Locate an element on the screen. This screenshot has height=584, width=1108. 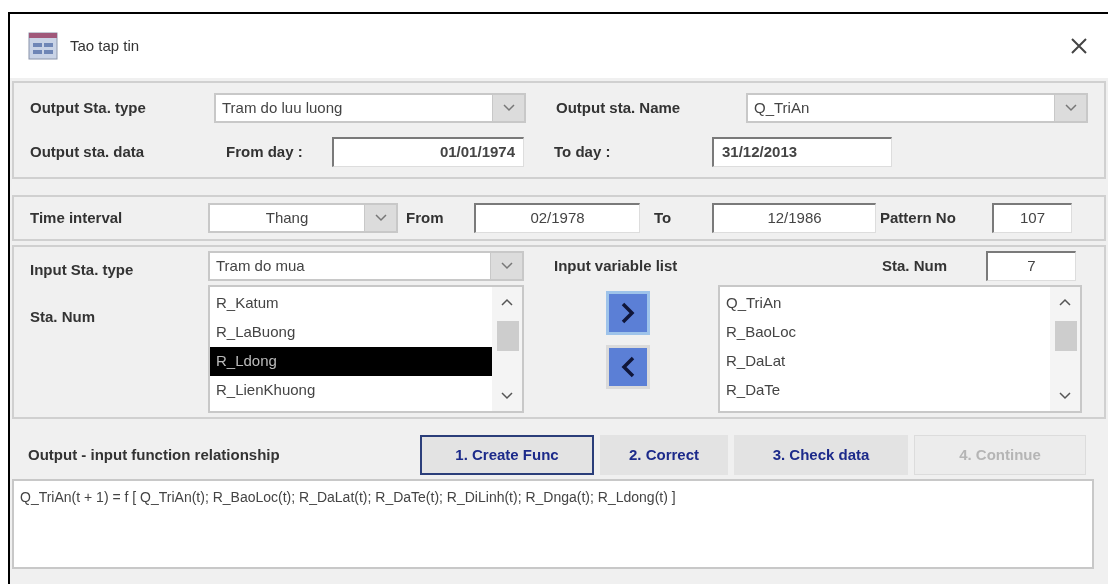
list-item: Q_TriAn is located at coordinates (885, 303).